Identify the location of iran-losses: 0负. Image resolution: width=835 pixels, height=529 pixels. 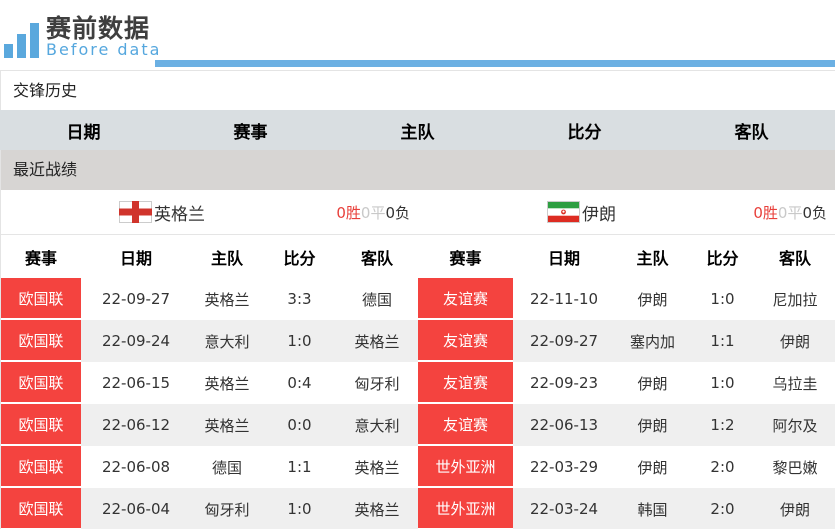
(814, 212).